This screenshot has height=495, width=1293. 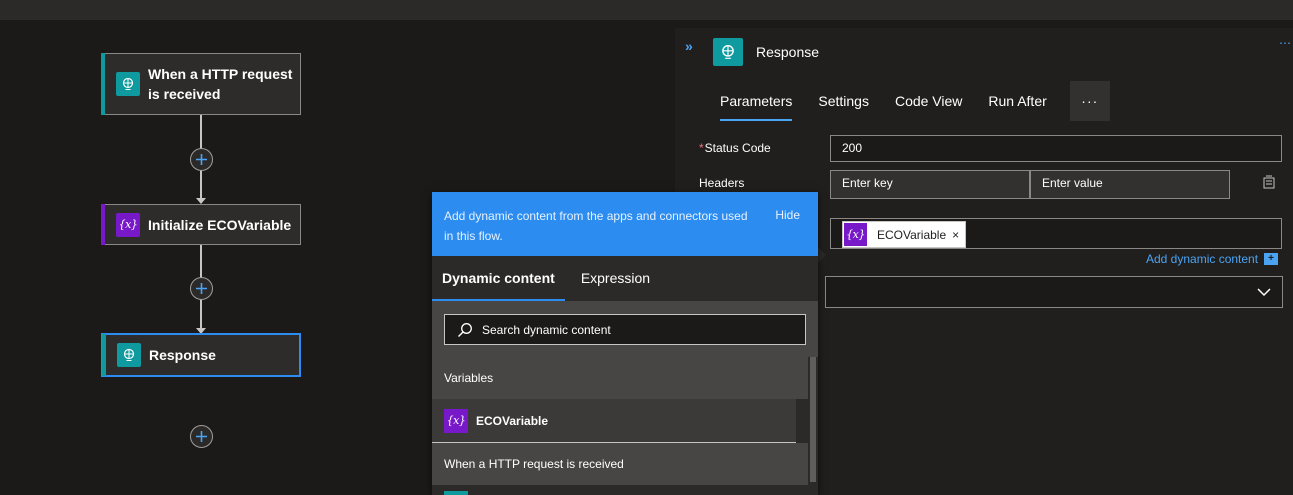 What do you see at coordinates (689, 46) in the screenshot?
I see `collapse-panel-icon: »` at bounding box center [689, 46].